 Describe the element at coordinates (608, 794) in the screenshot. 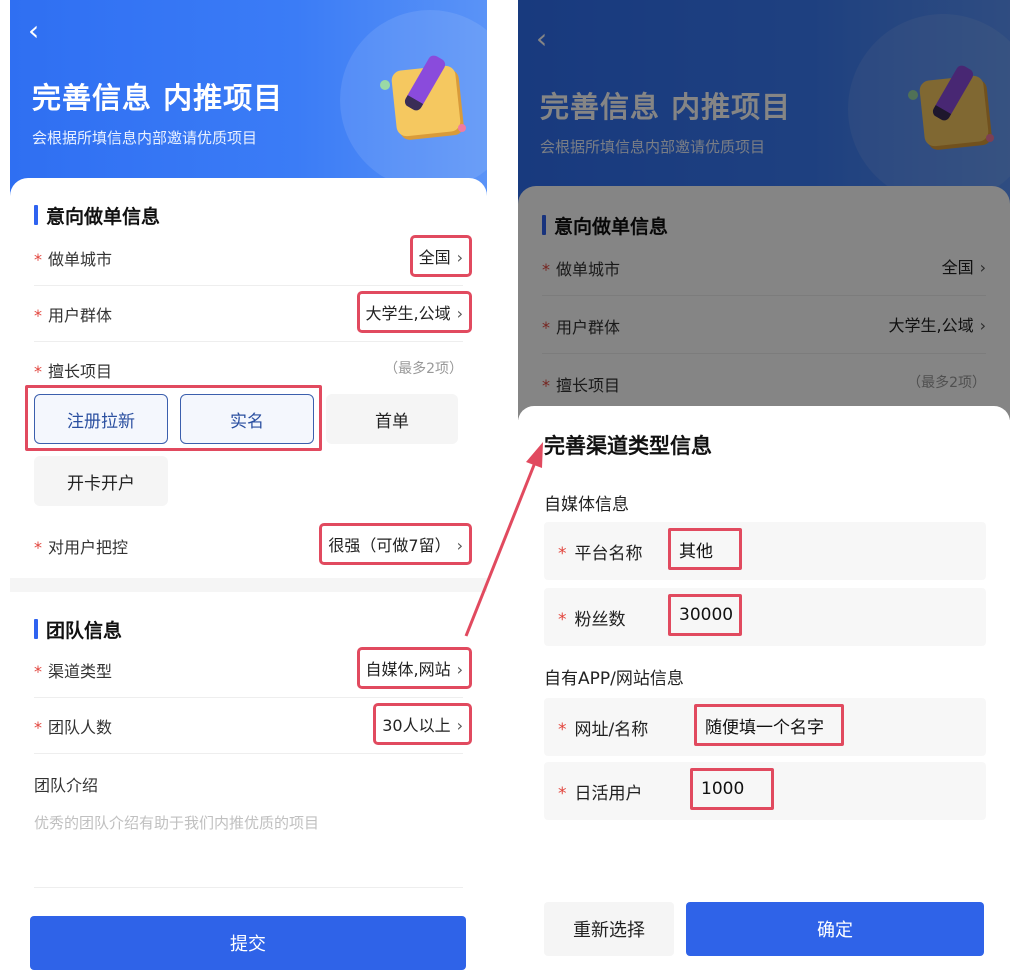

I see `dau-label: 日活用户` at that location.